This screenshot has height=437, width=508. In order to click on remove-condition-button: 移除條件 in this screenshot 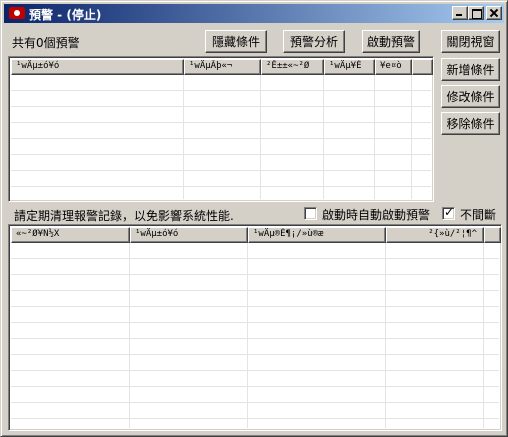, I will do `click(470, 123)`.